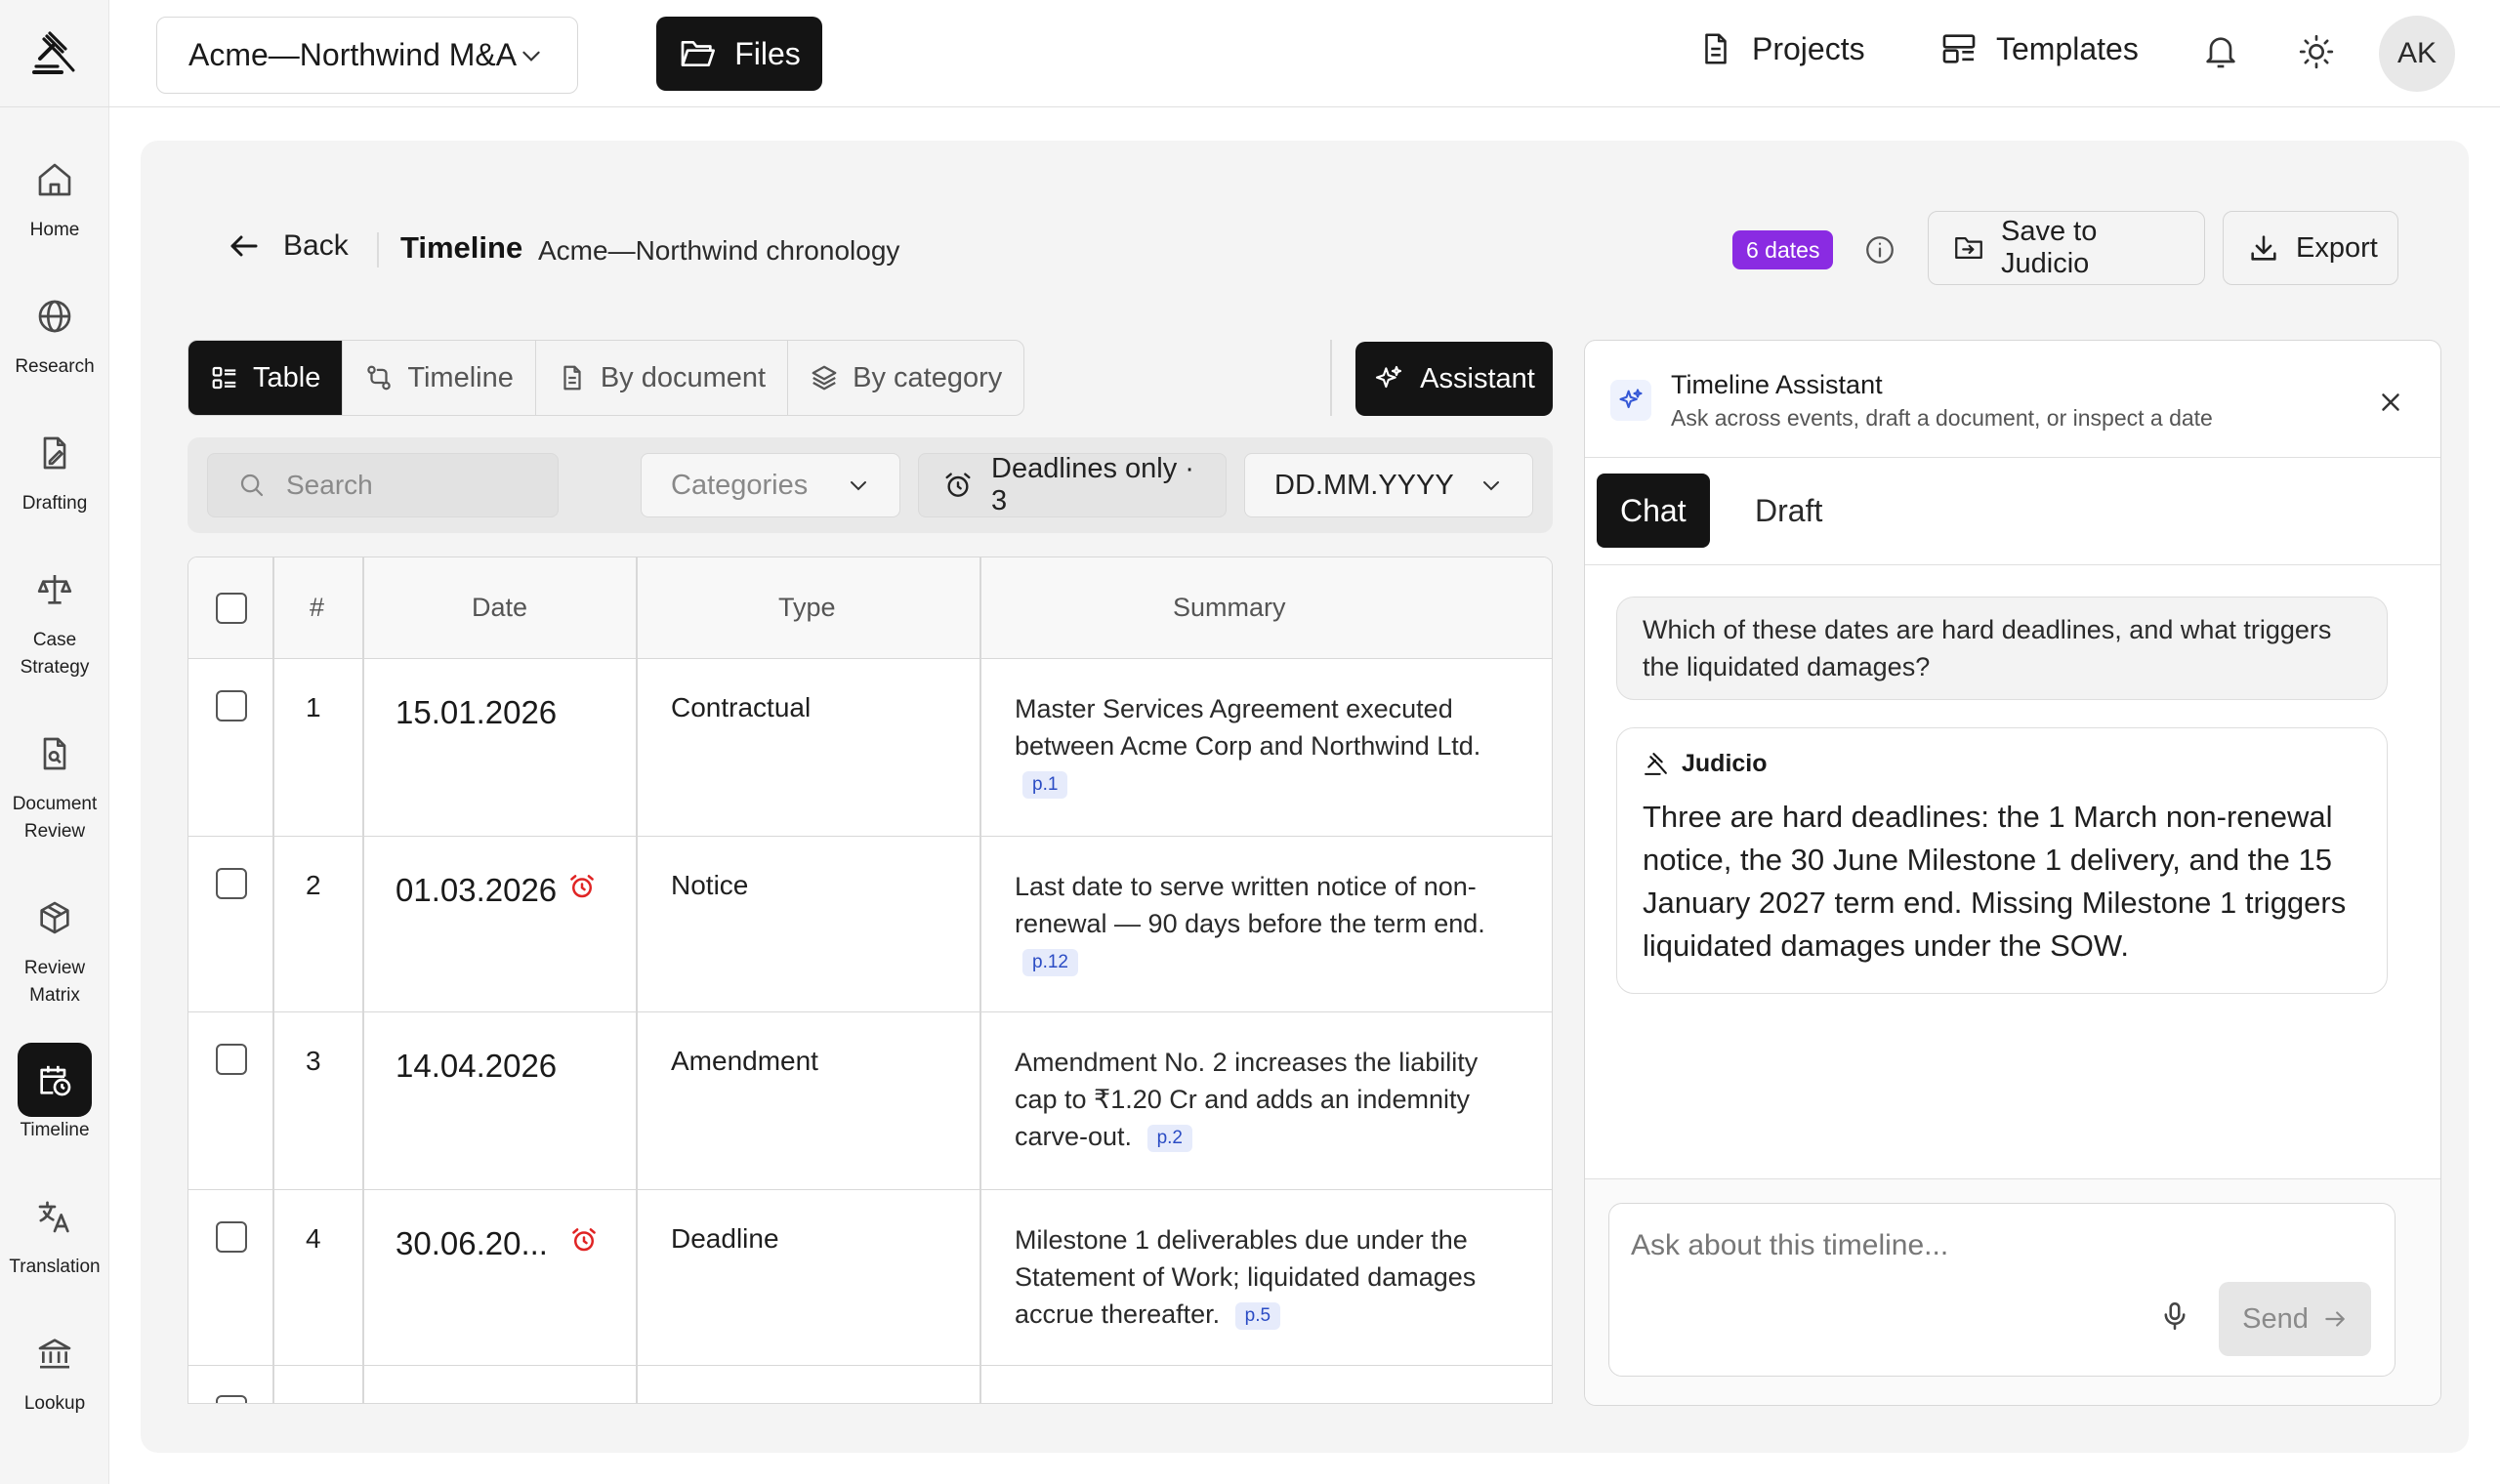 The width and height of the screenshot is (2500, 1484). I want to click on page-reference-tag: p.2, so click(1169, 1138).